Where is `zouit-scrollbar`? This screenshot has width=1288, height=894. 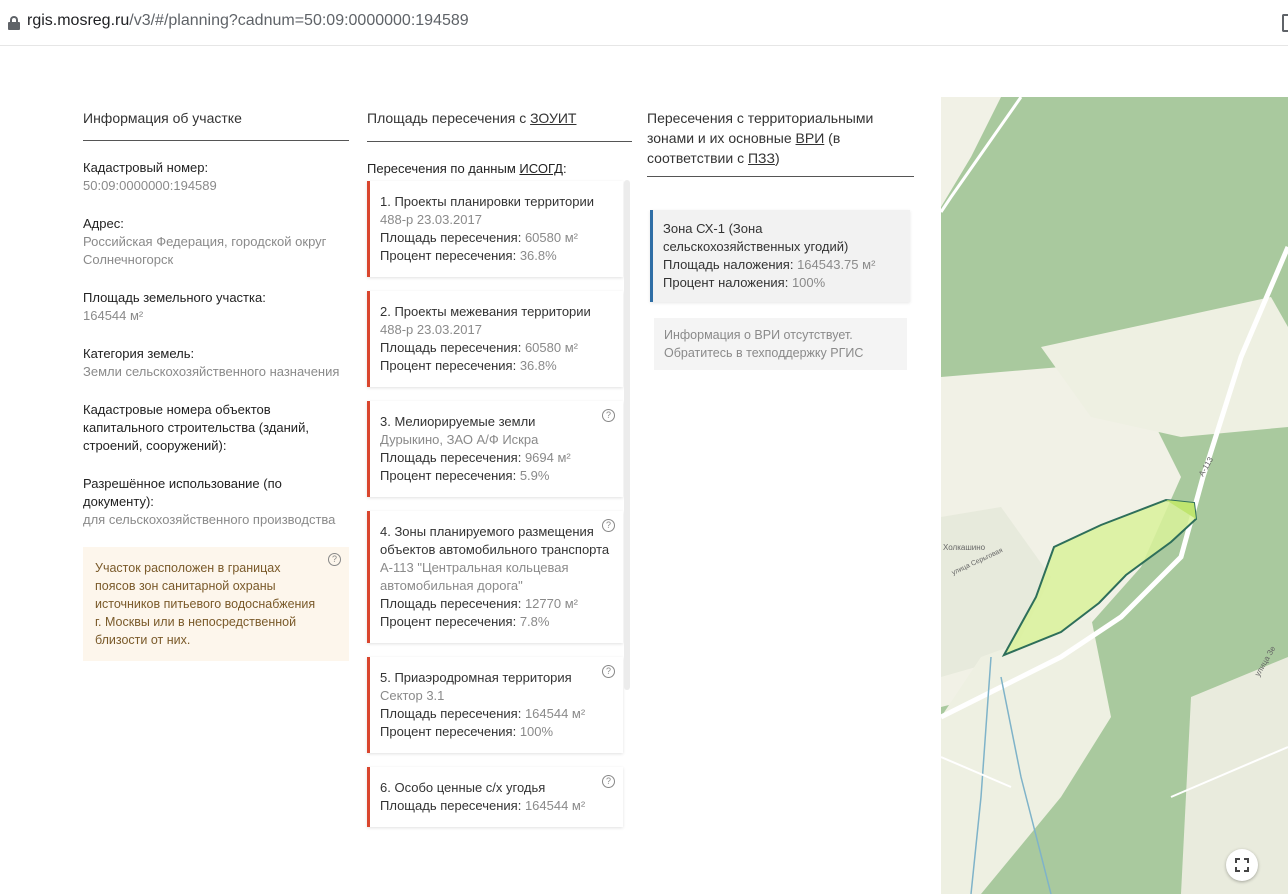
zouit-scrollbar is located at coordinates (627, 435).